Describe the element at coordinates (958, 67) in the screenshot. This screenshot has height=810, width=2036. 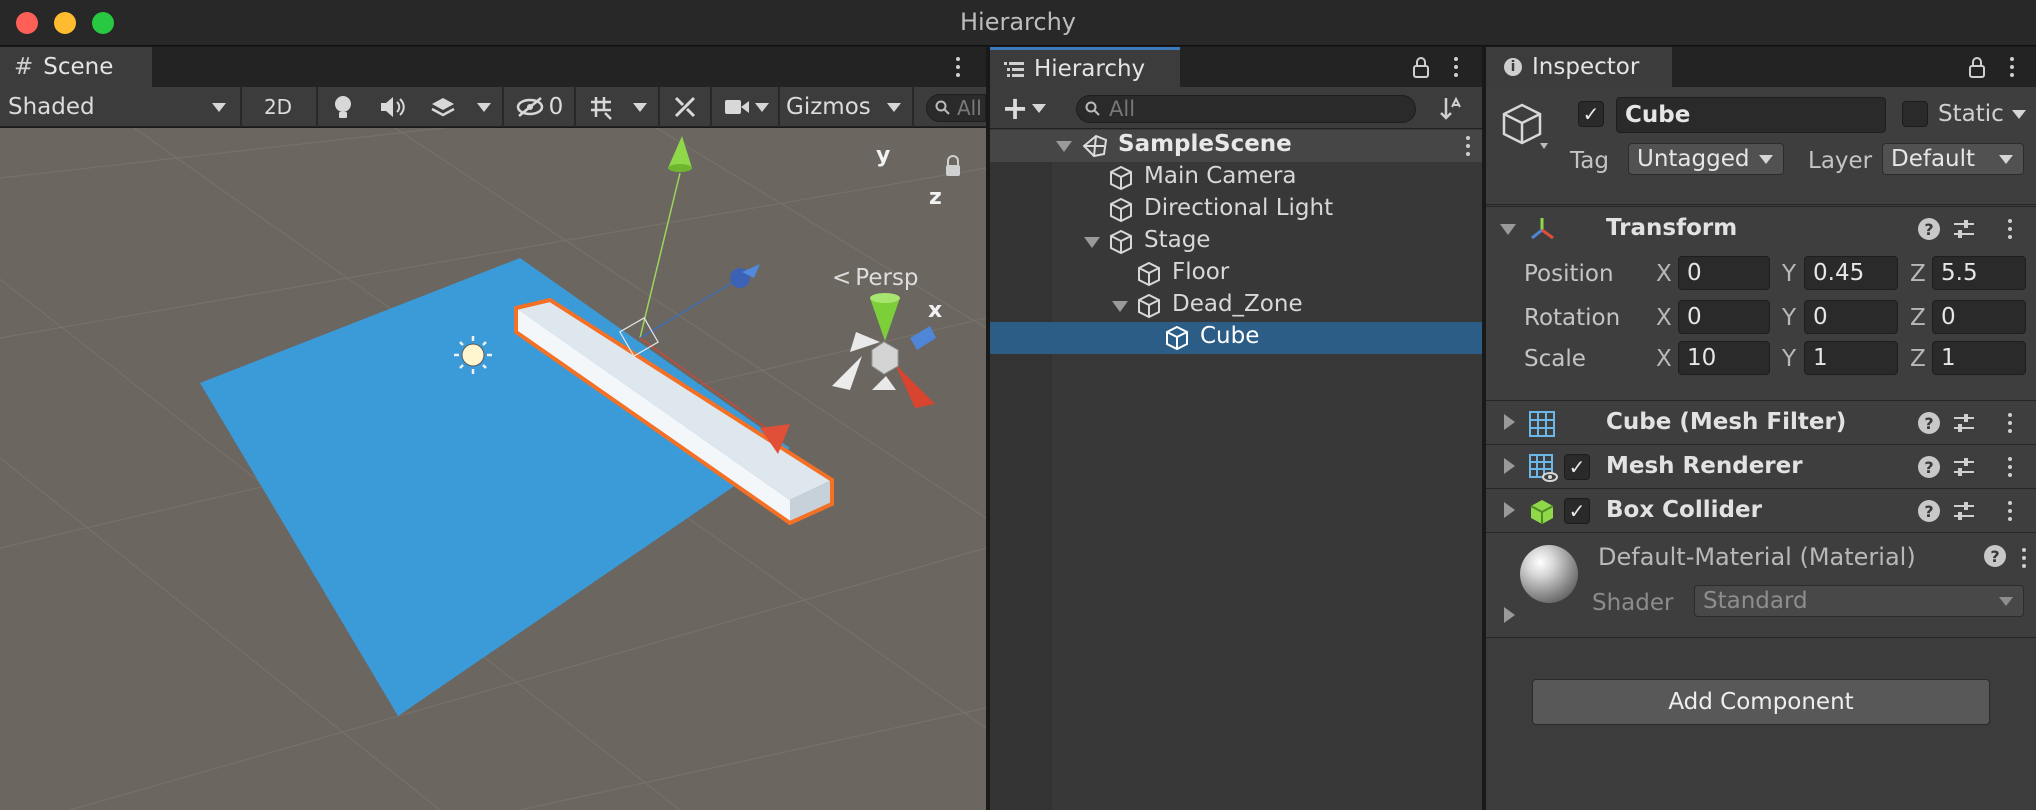
I see `scene-more-menu-icon` at that location.